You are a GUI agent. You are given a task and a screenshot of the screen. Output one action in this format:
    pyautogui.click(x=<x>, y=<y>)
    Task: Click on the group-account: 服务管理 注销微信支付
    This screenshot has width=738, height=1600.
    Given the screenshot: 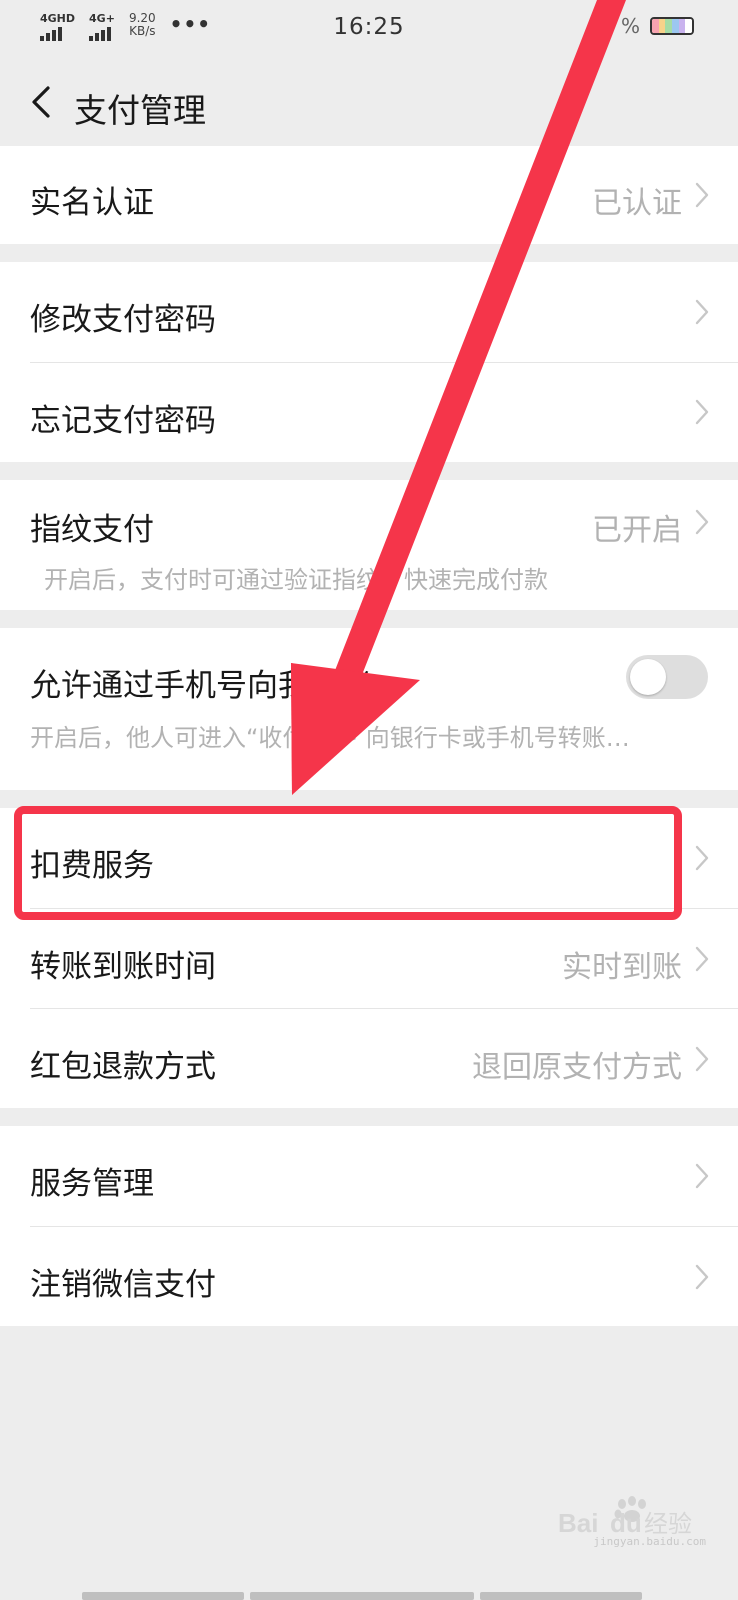 What is the action you would take?
    pyautogui.click(x=369, y=1226)
    